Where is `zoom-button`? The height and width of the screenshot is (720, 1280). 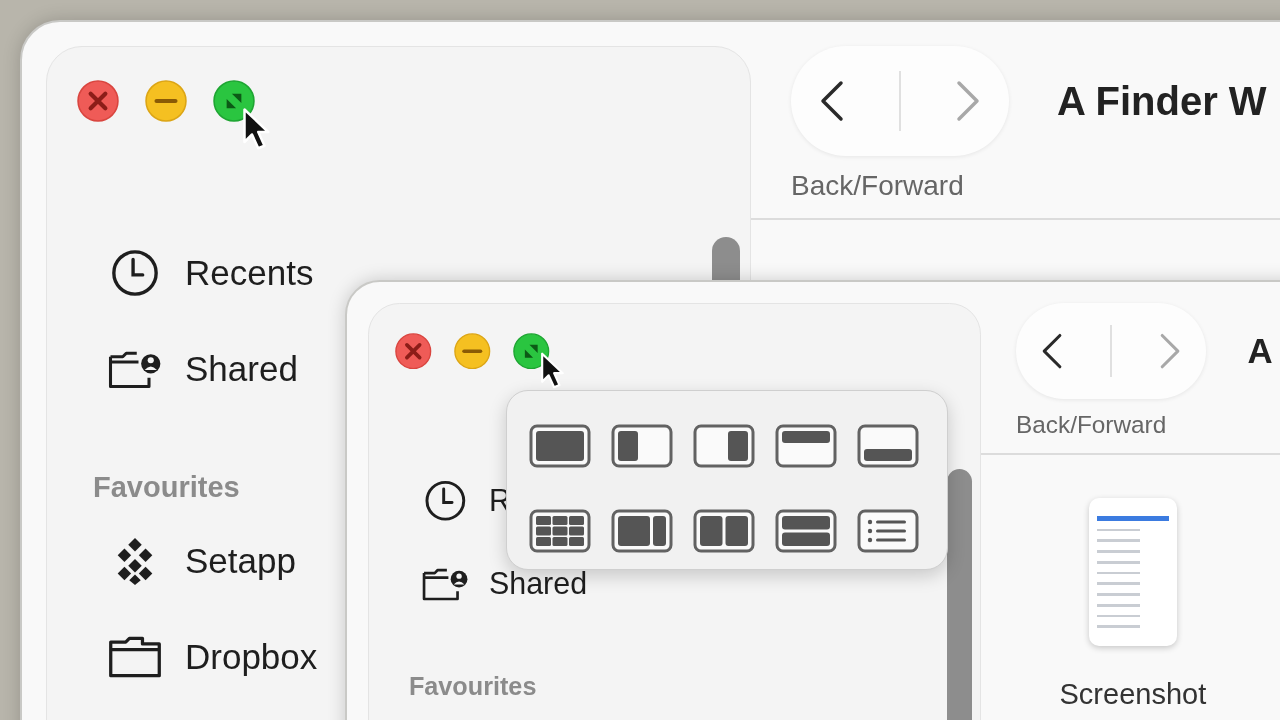 zoom-button is located at coordinates (234, 101).